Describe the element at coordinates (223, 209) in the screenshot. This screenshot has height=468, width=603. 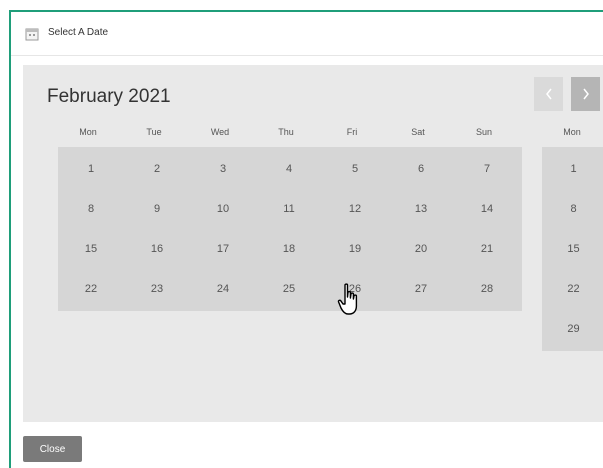
I see `day-cell: 10` at that location.